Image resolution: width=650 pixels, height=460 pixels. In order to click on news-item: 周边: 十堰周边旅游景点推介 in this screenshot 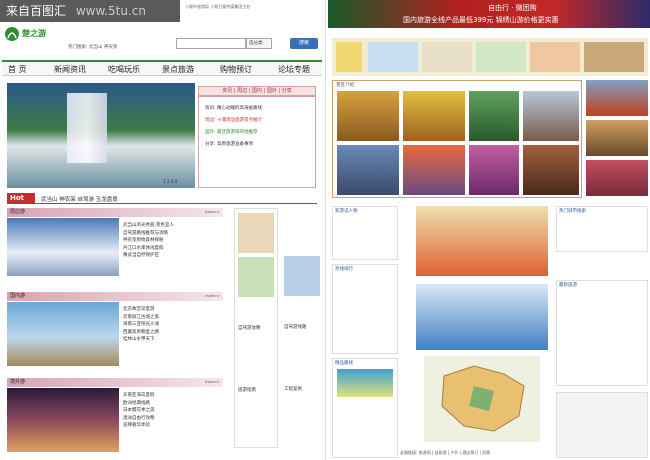, I will do `click(233, 120)`.